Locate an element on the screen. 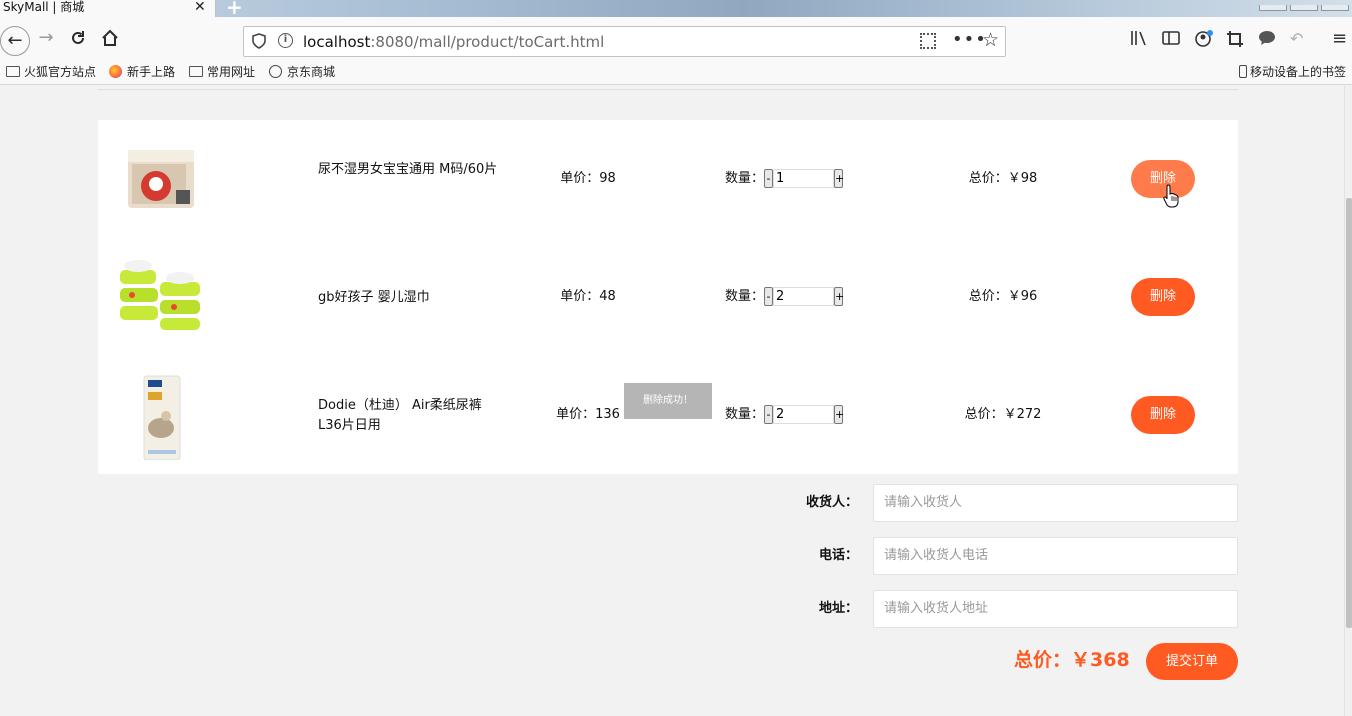  product-name: gb好孩子 婴儿湿巾 is located at coordinates (410, 298).